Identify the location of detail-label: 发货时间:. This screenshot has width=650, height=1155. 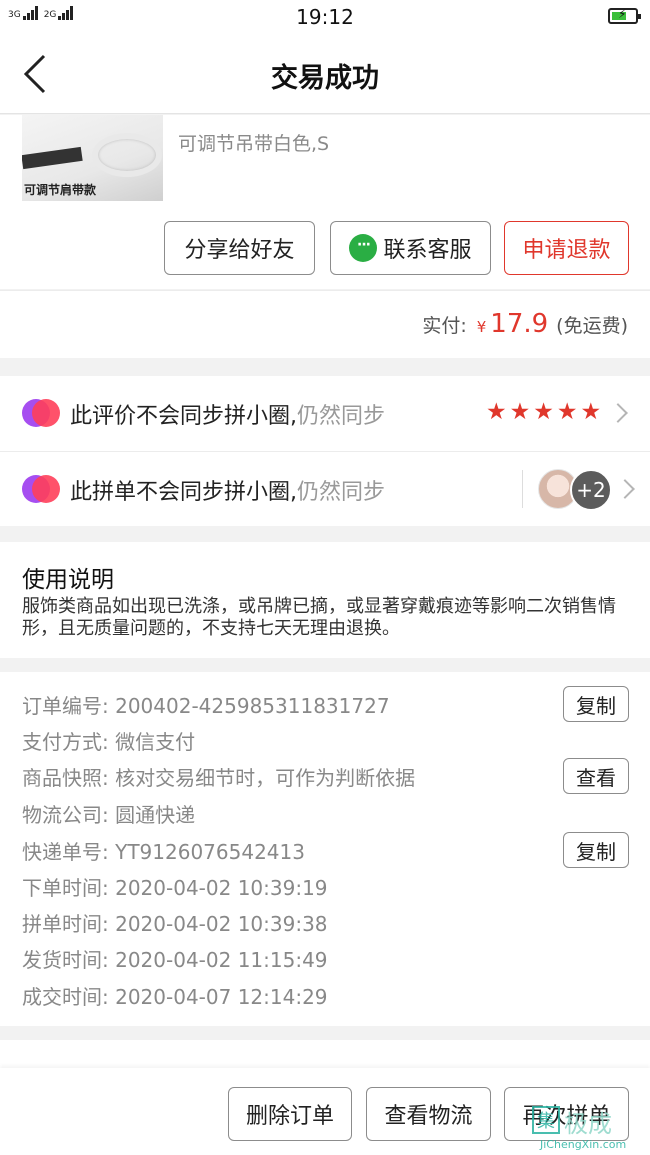
(65, 960).